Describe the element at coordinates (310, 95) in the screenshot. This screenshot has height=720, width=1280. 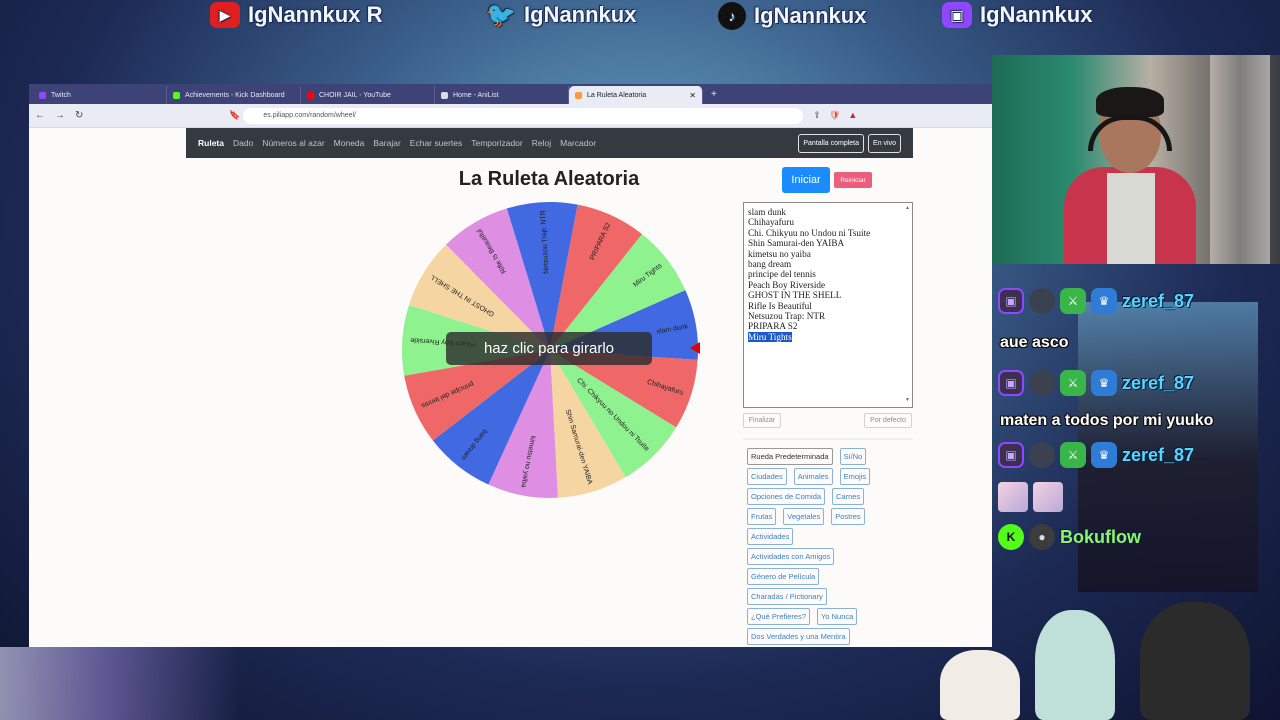
I see `youtube-favicon-icon` at that location.